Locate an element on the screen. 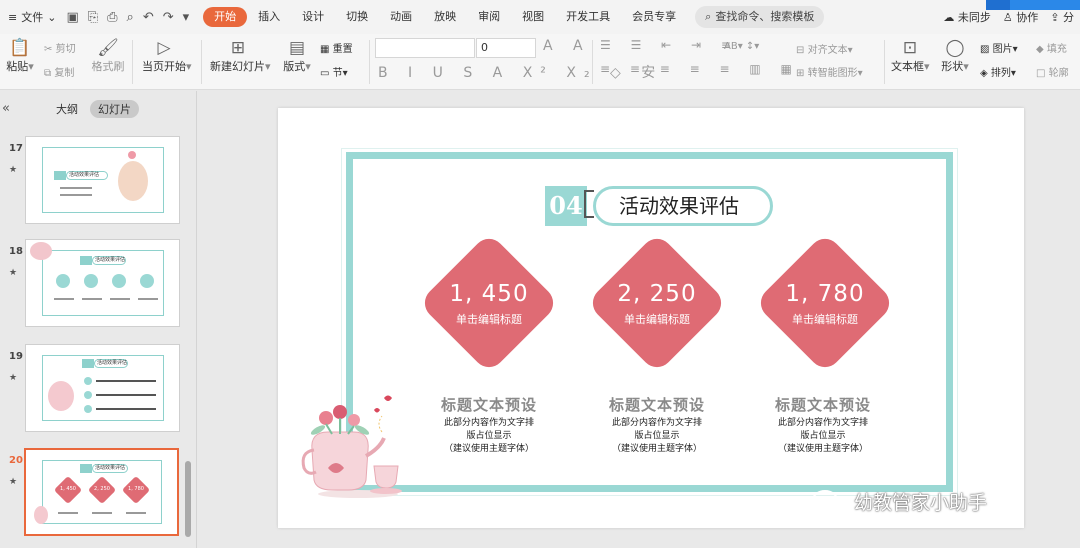 The width and height of the screenshot is (1080, 548). column-body-line: 版占位显示 is located at coordinates (657, 436).